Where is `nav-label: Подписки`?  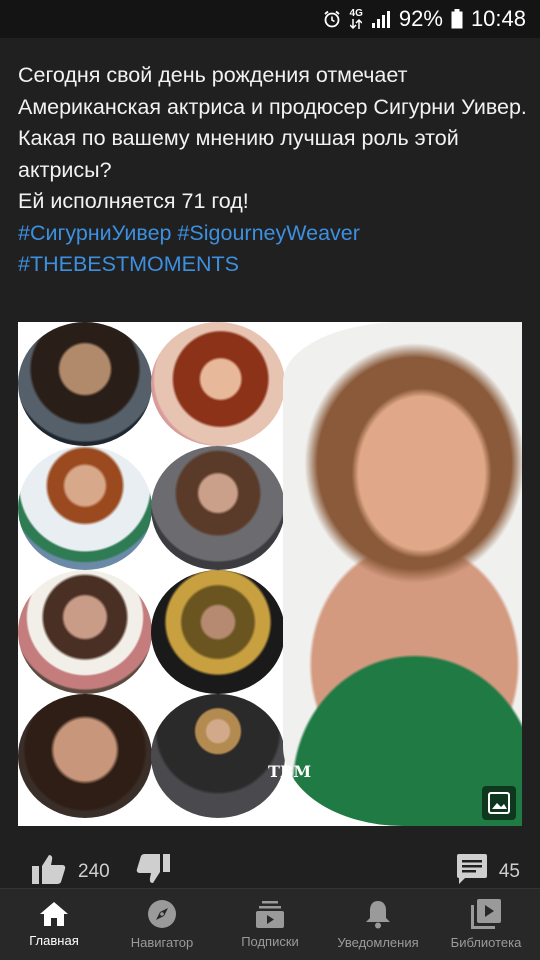
nav-label: Подписки is located at coordinates (270, 941).